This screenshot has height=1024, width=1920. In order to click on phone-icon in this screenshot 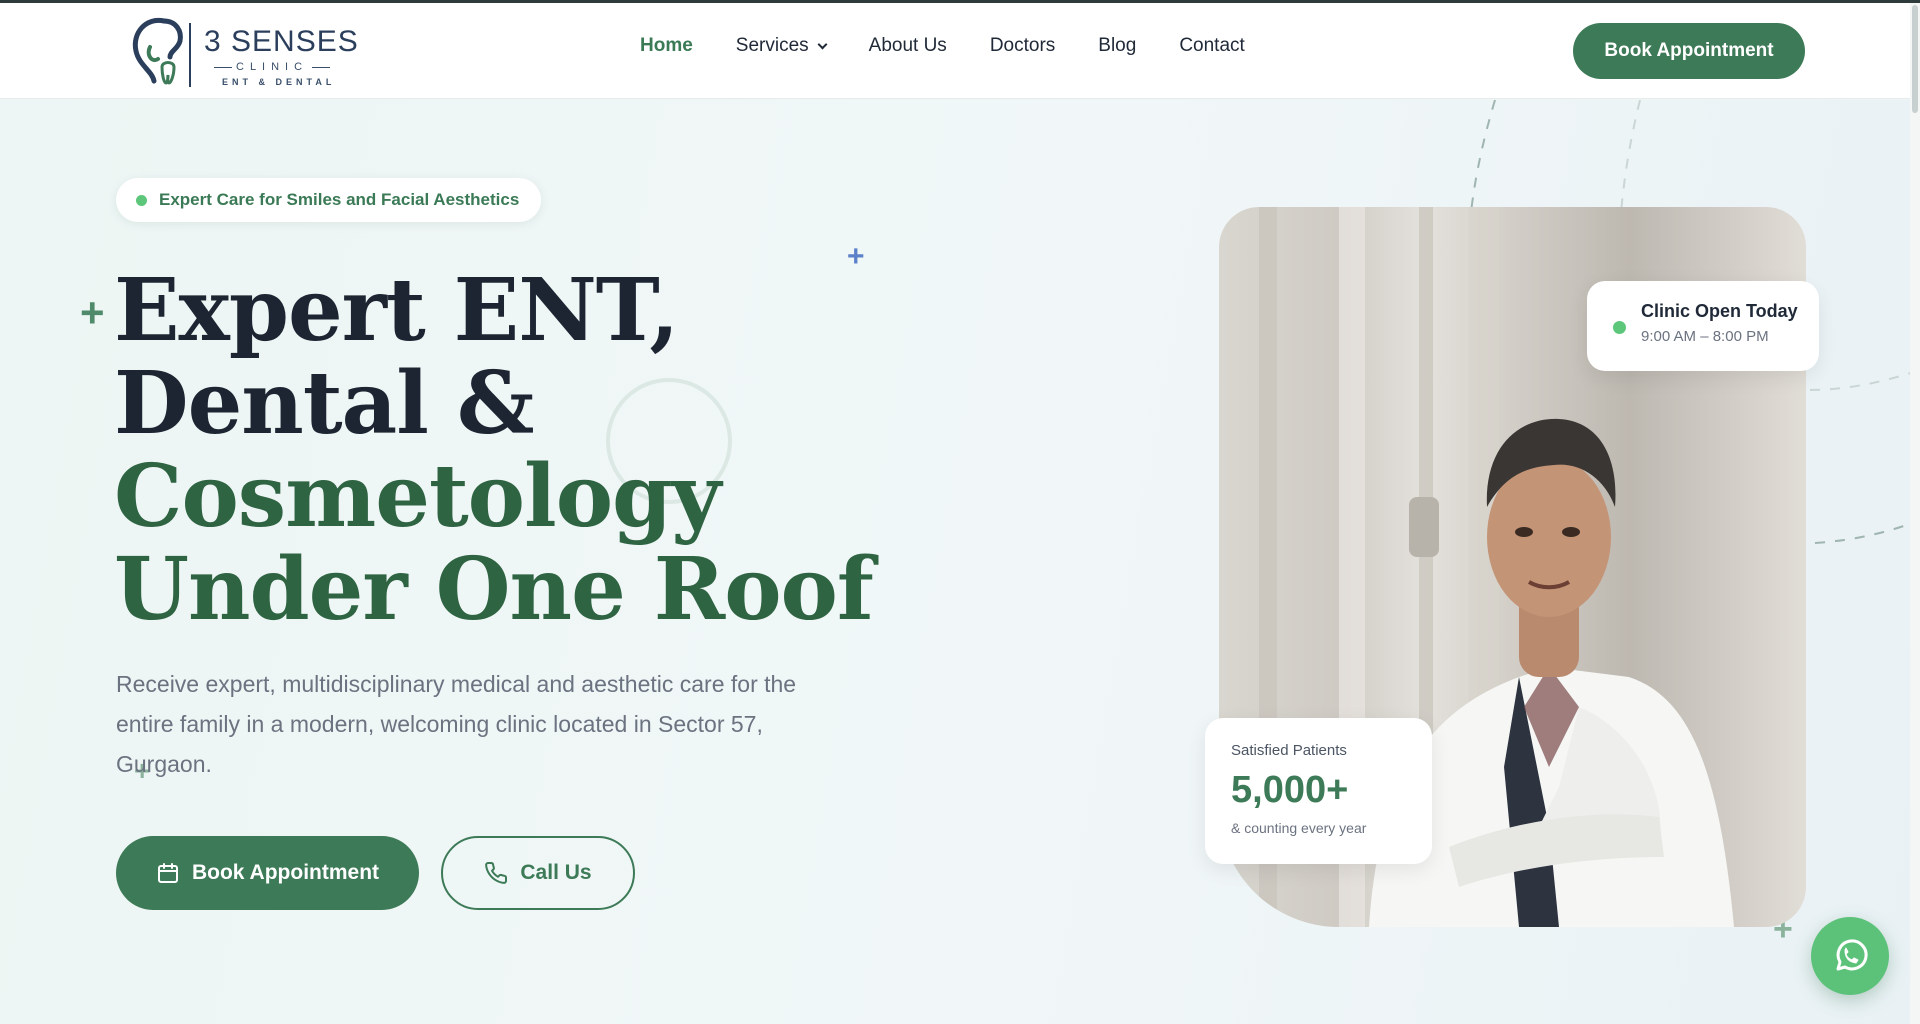, I will do `click(496, 872)`.